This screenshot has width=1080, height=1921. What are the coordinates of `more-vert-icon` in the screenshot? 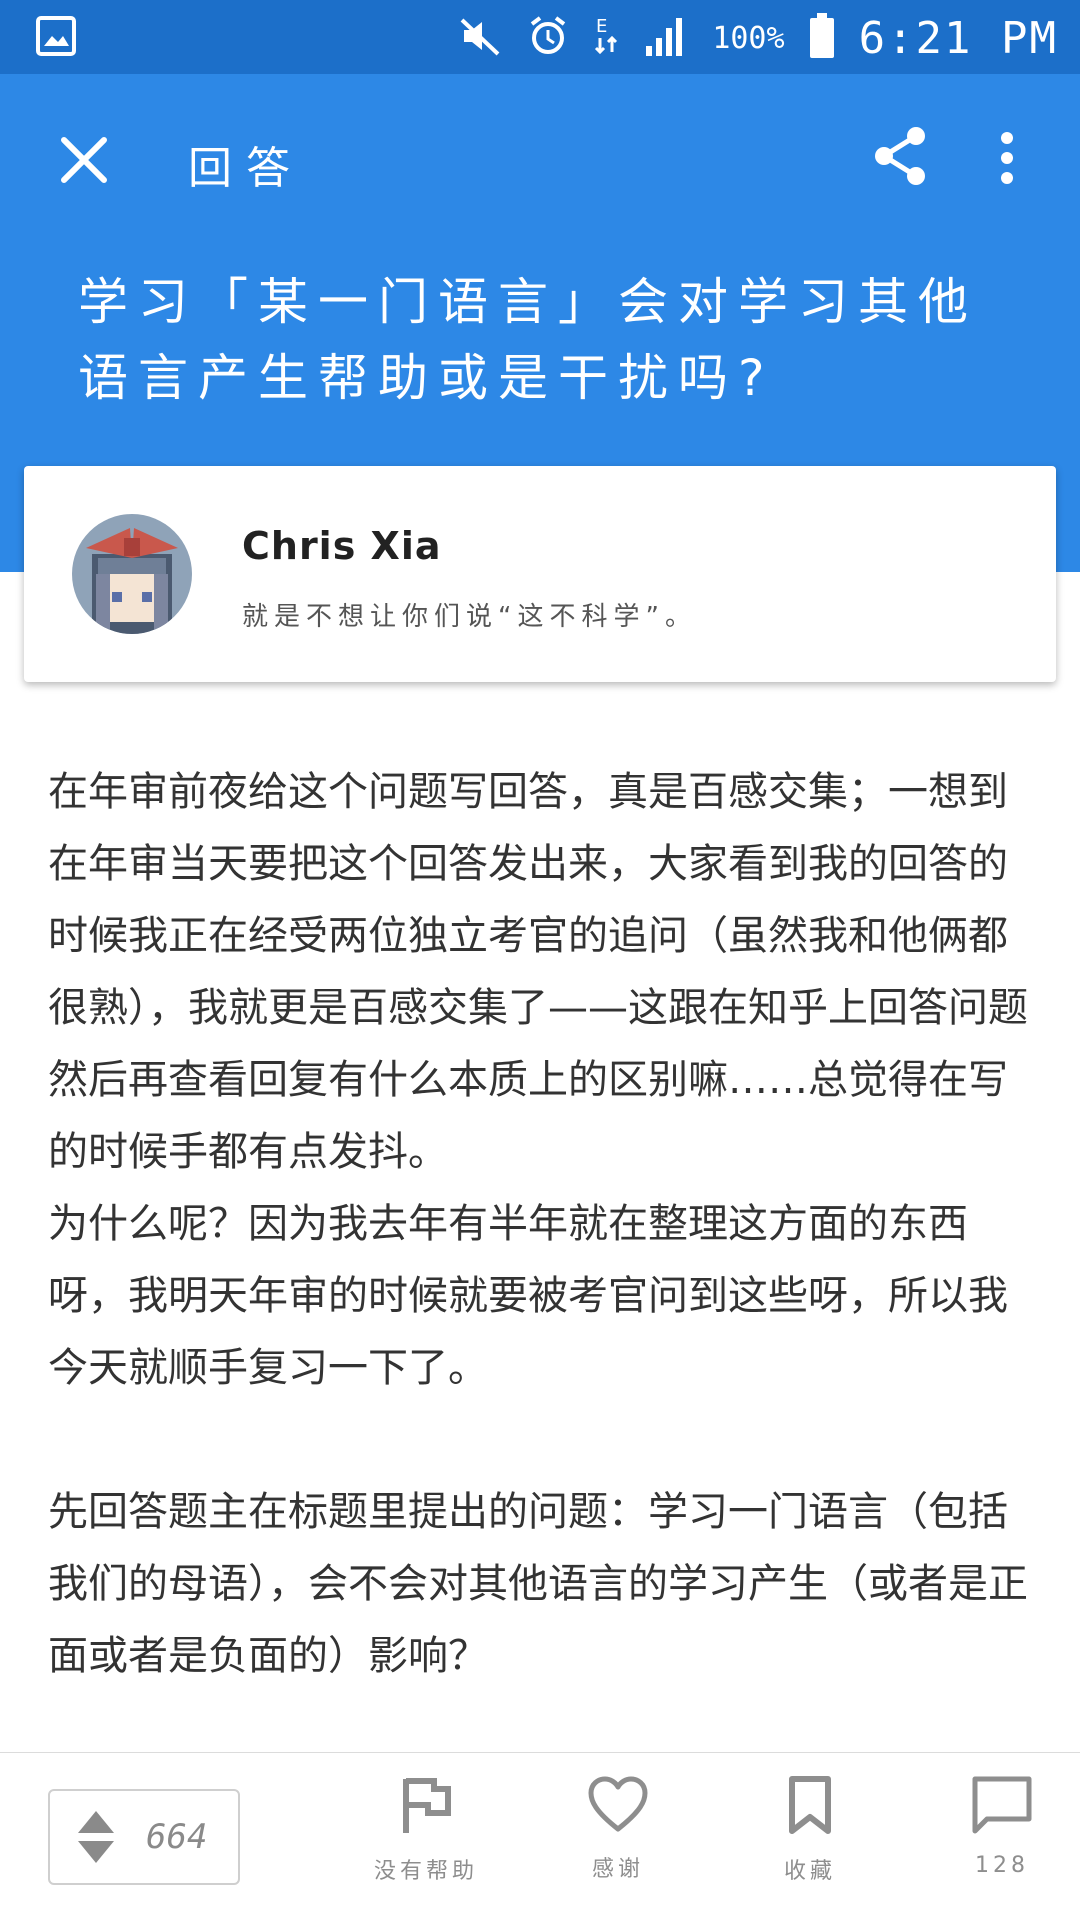 It's located at (1007, 158).